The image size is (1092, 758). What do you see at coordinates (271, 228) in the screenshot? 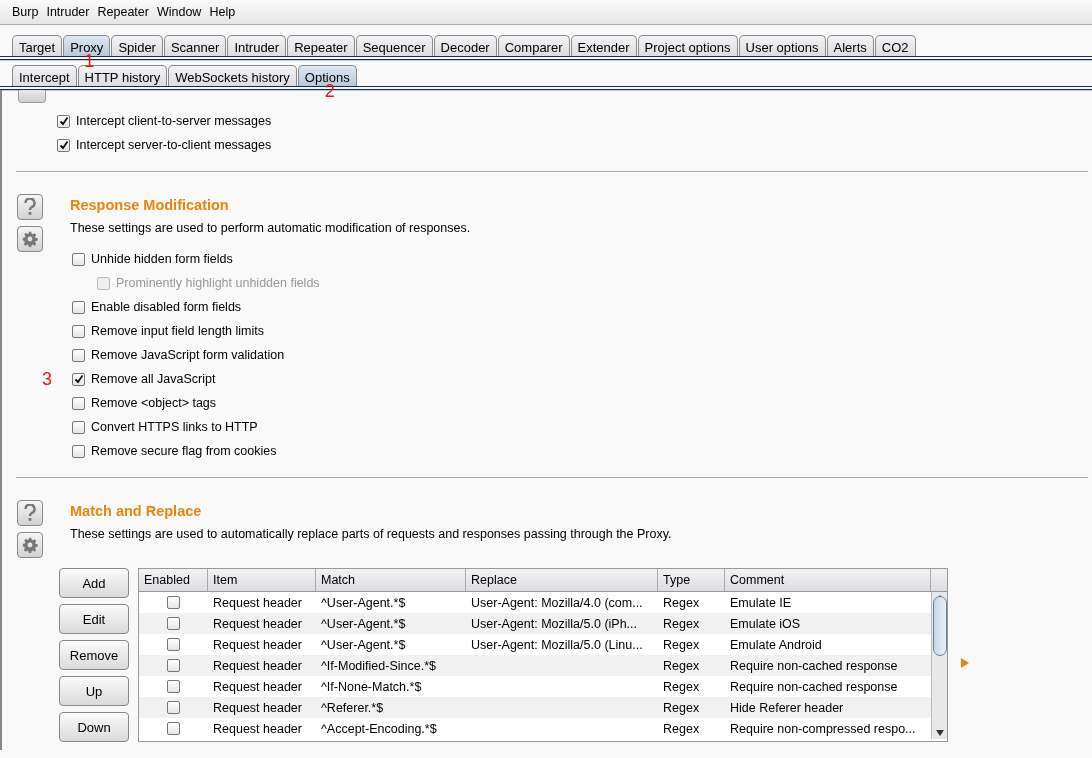
I see `section-description: These settings are used to perform automatic modification of responses.` at bounding box center [271, 228].